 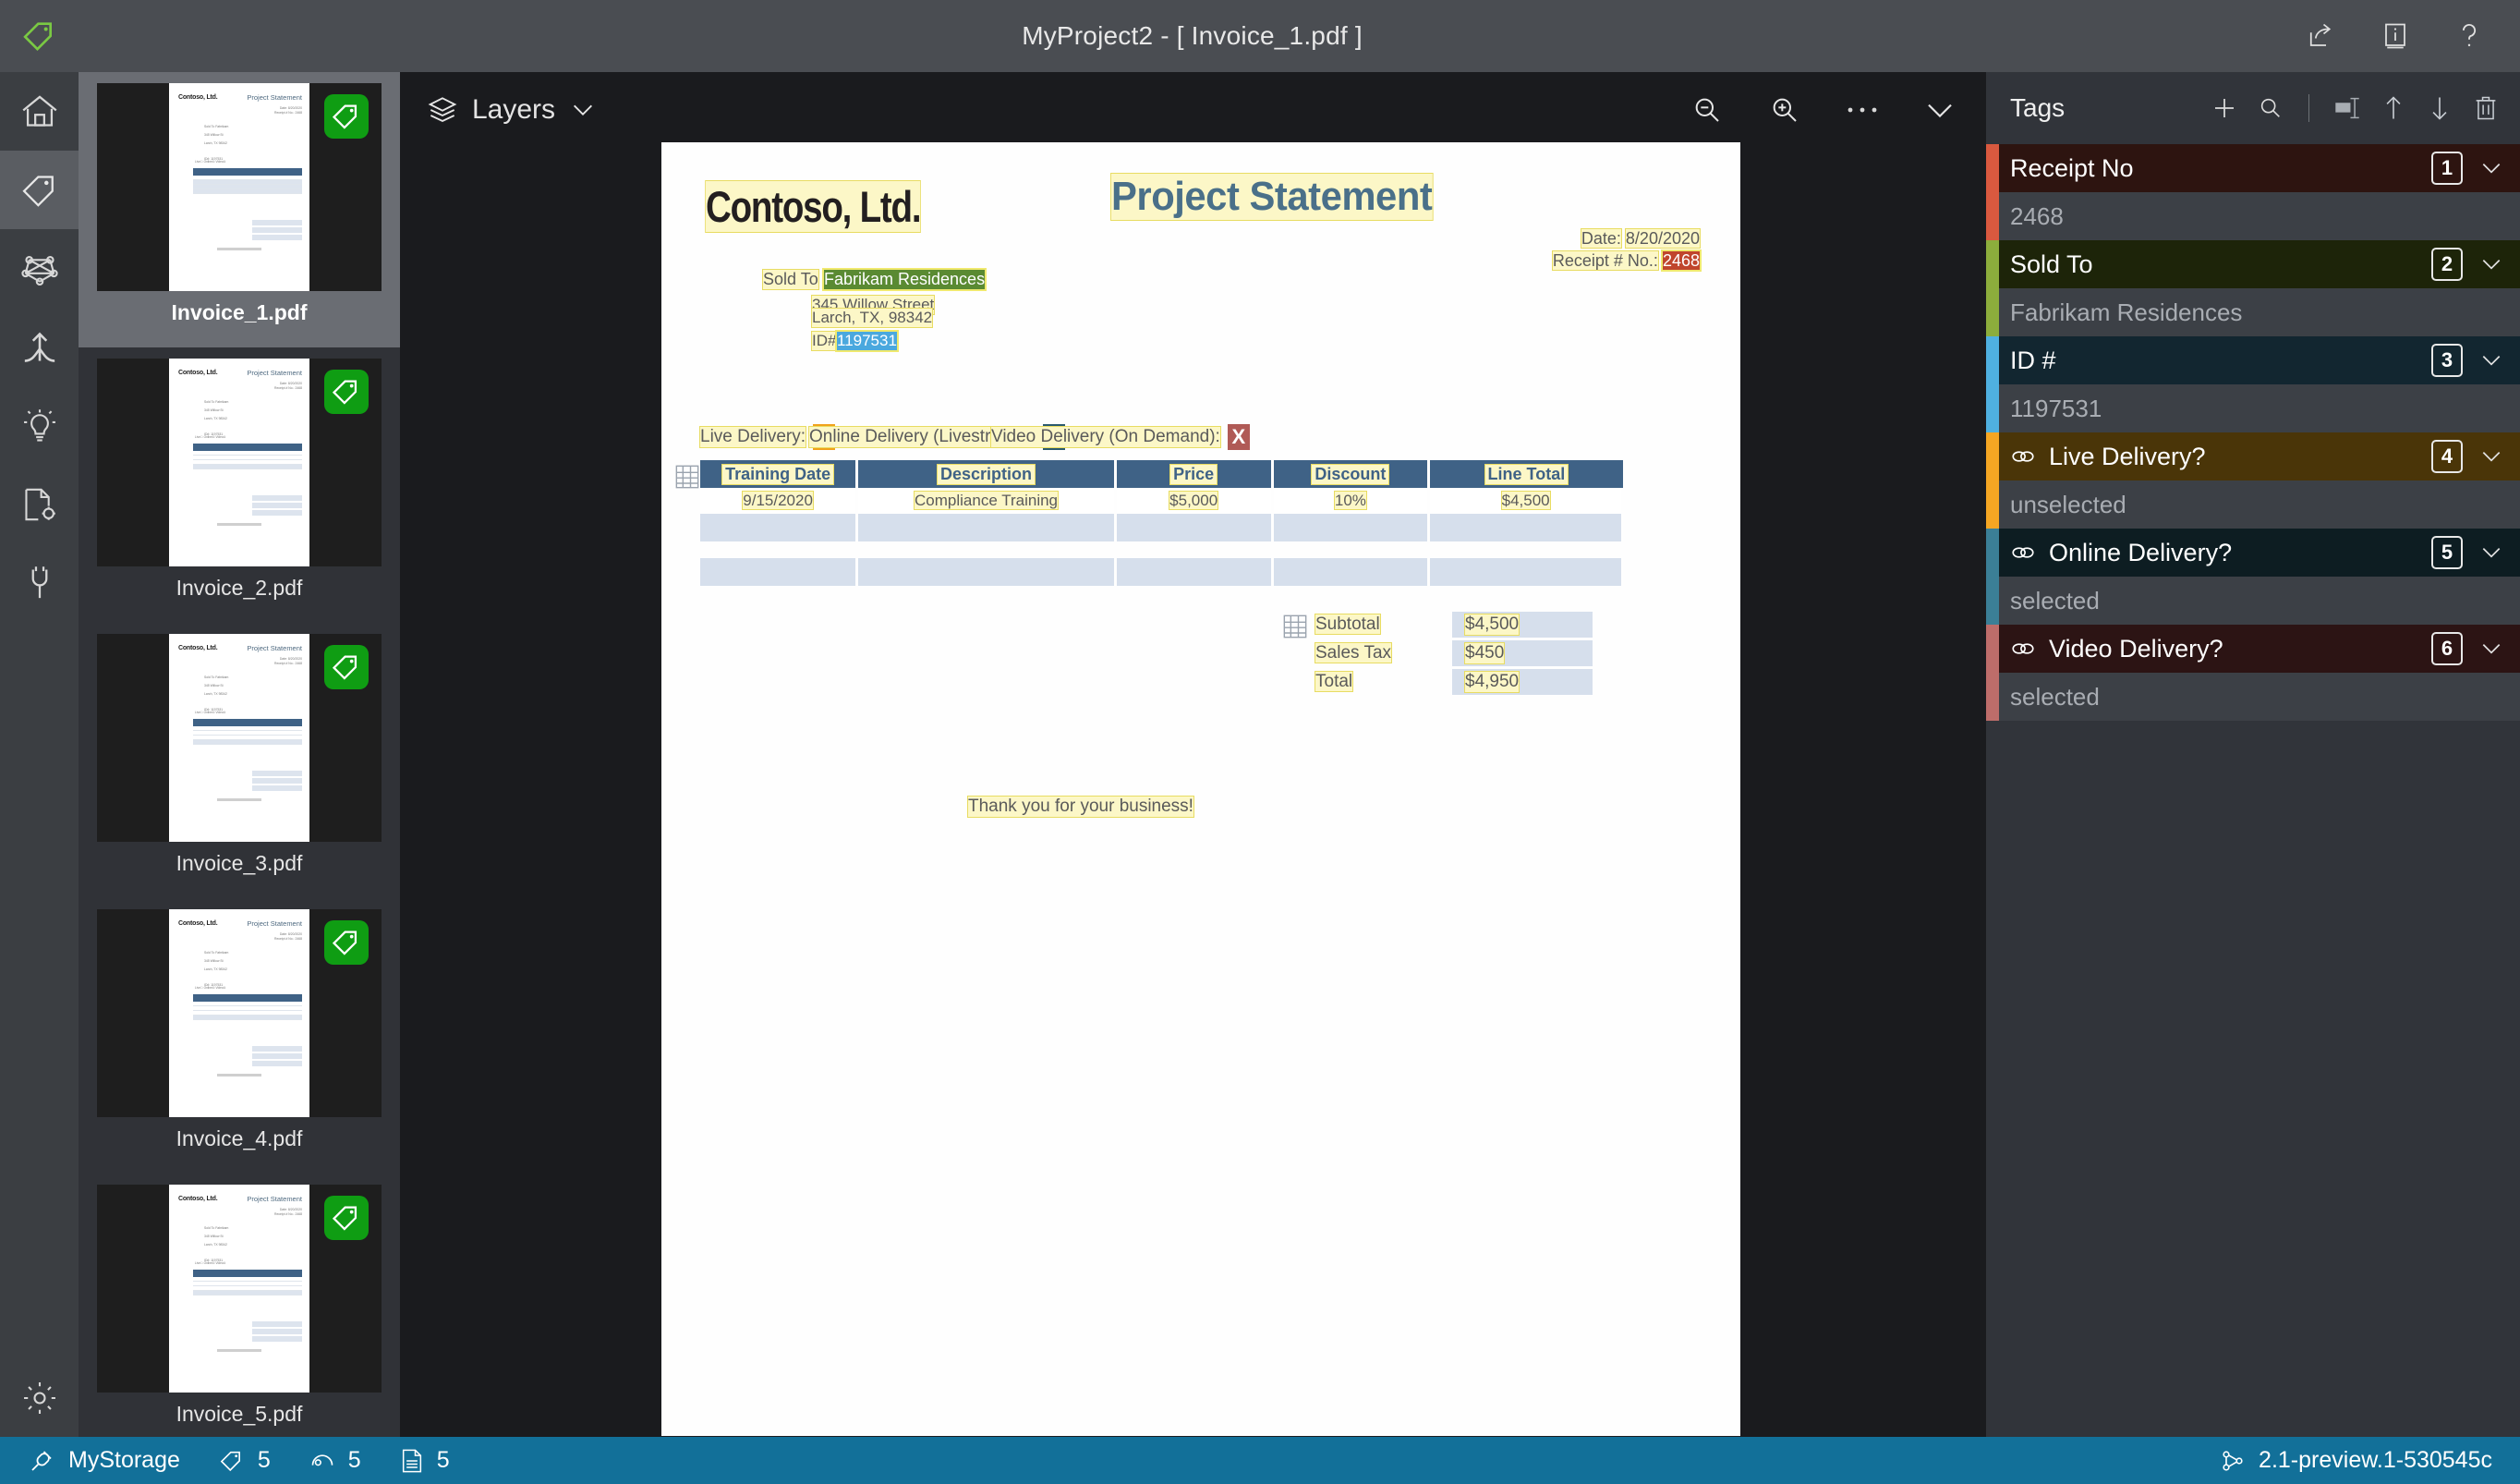 I want to click on status-doc-count: 5, so click(x=425, y=1460).